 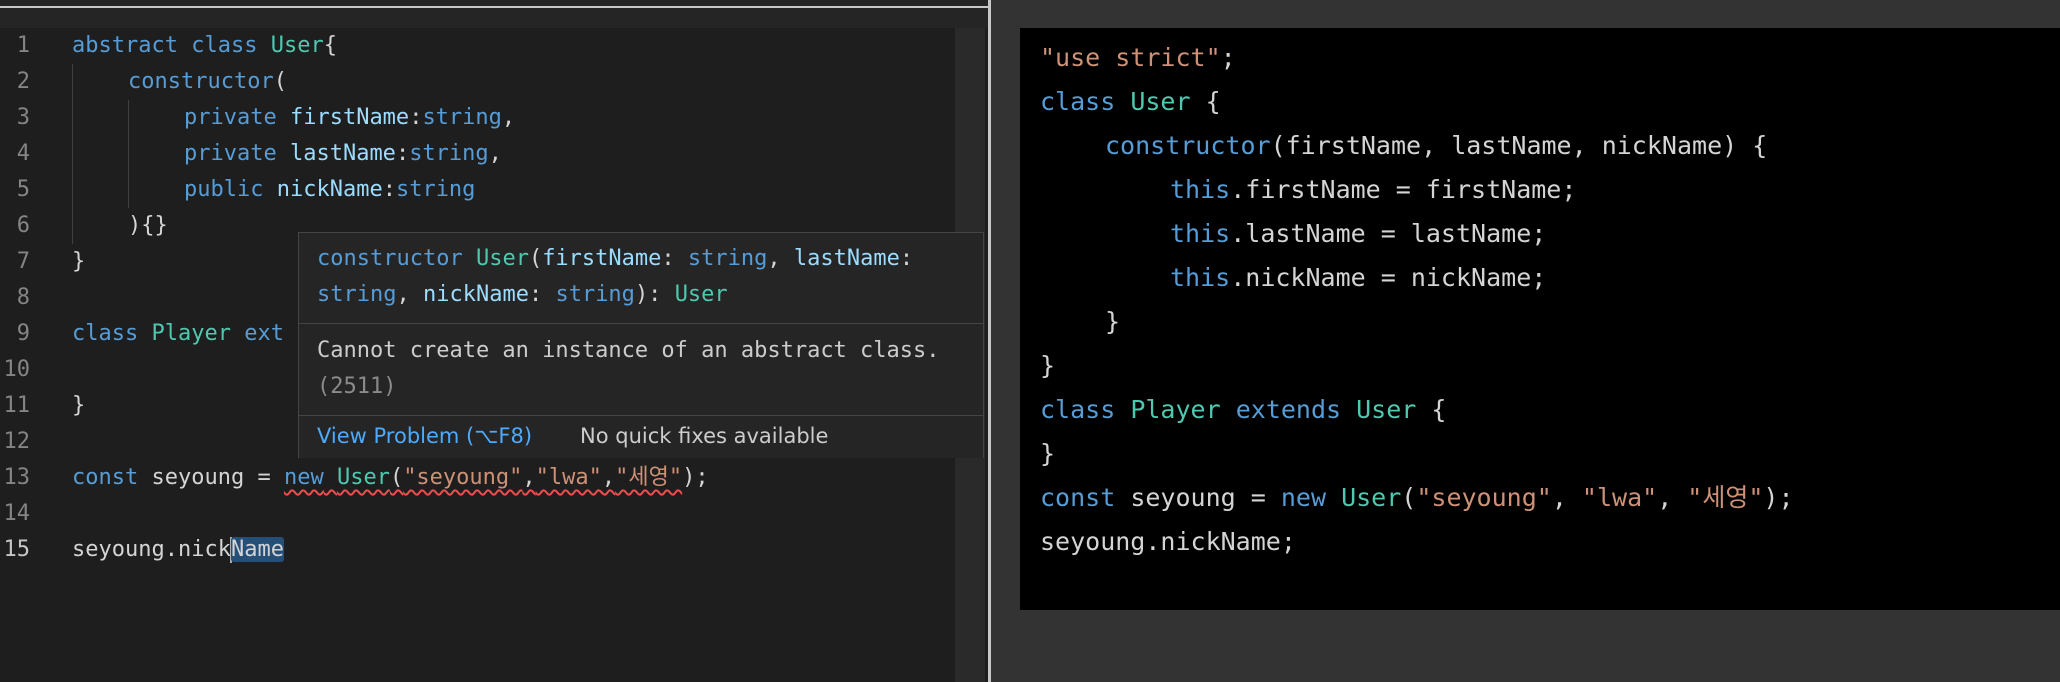 I want to click on sig-paren: (, so click(x=535, y=258).